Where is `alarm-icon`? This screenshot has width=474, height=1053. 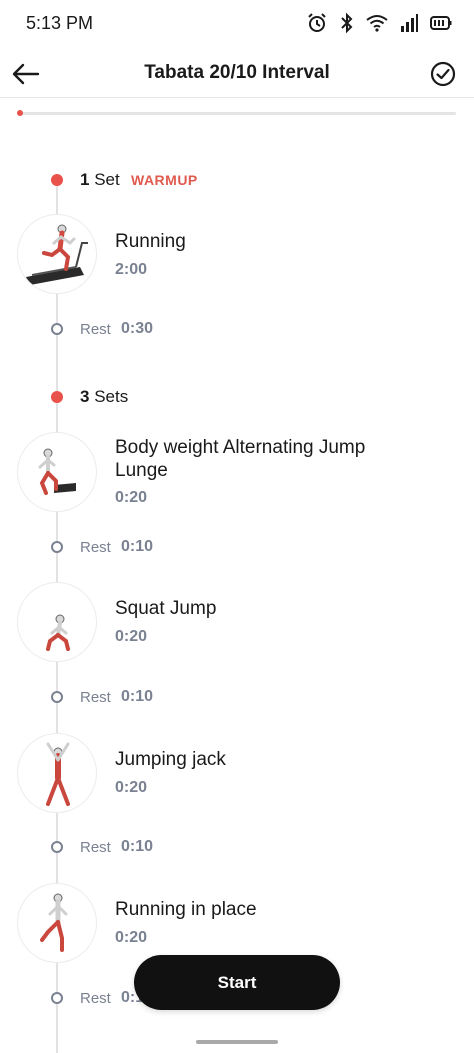
alarm-icon is located at coordinates (317, 23).